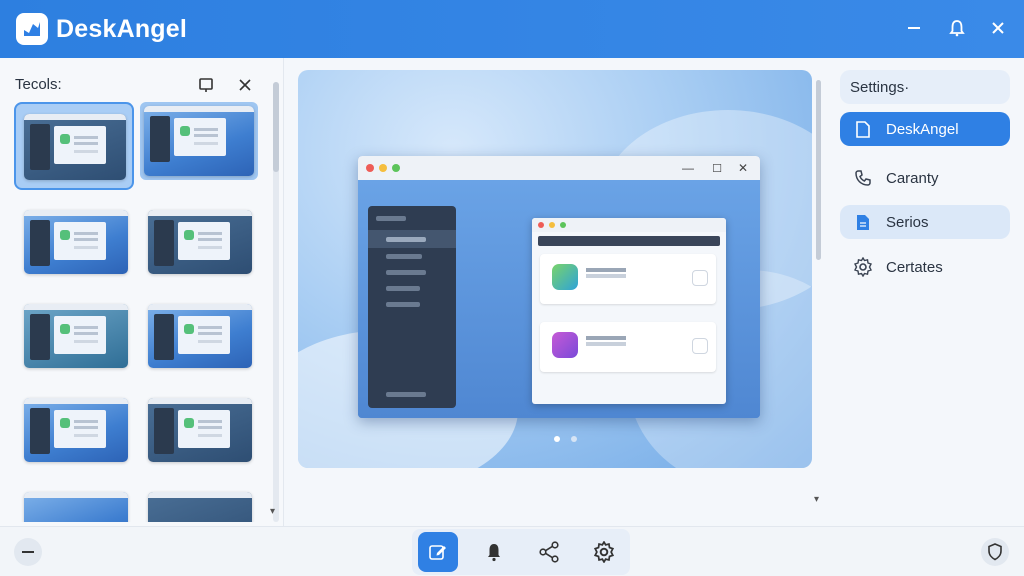  I want to click on close-button, so click(998, 28).